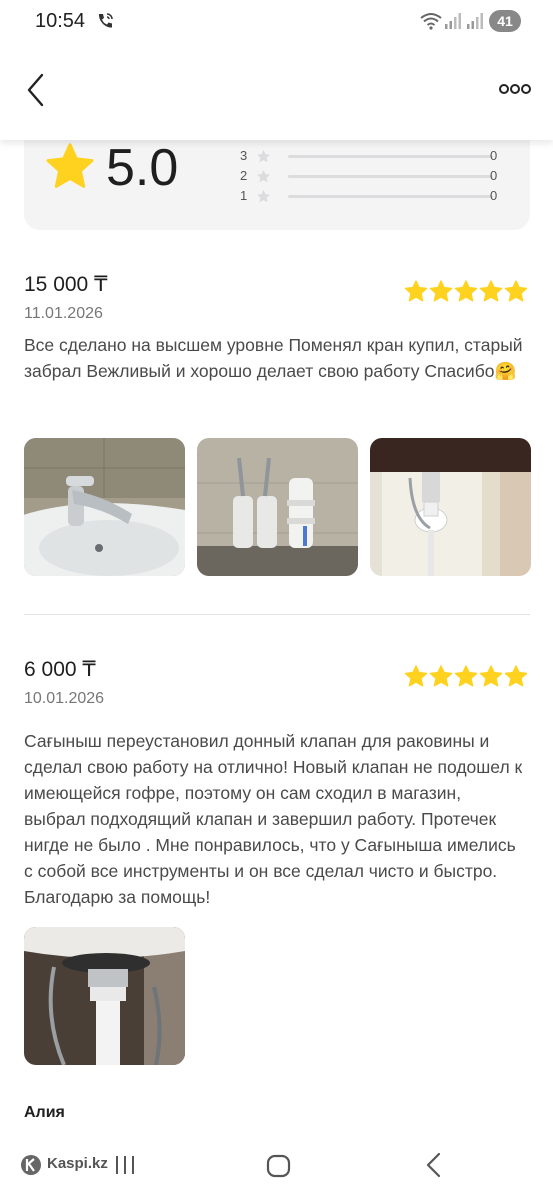 This screenshot has width=553, height=1200. Describe the element at coordinates (104, 996) in the screenshot. I see `review-photo-valve` at that location.